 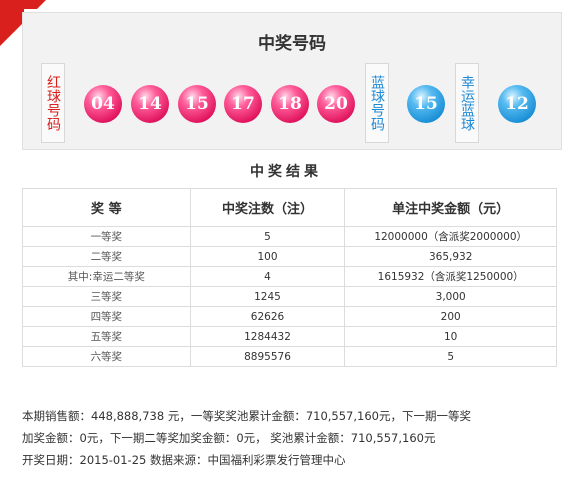 I want to click on blue-ball-label: 蓝球号码, so click(x=377, y=103).